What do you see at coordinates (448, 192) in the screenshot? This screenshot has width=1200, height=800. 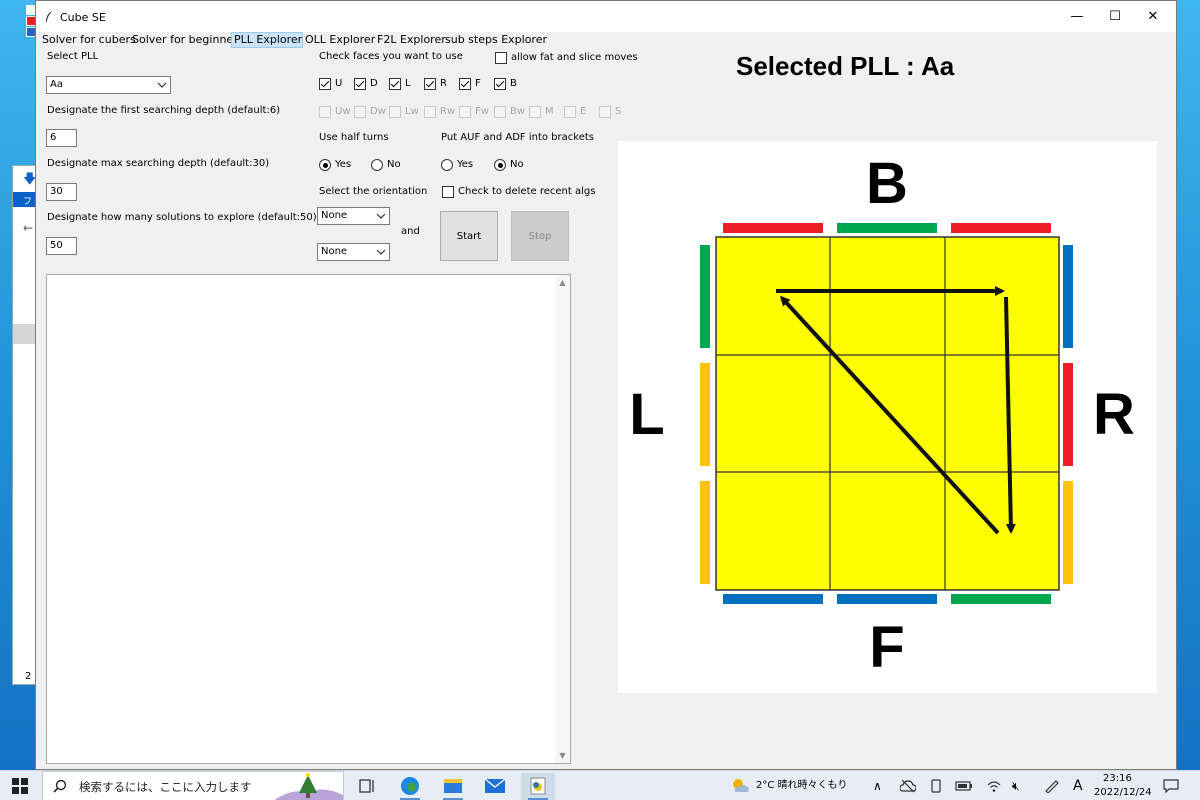 I see `delete-recent-checkbox` at bounding box center [448, 192].